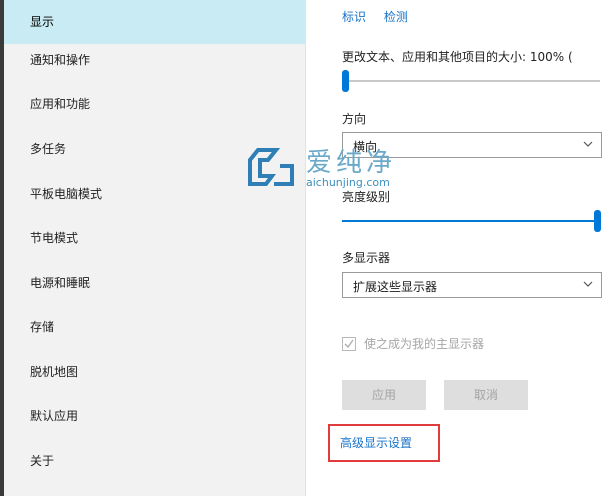 This screenshot has width=603, height=496. What do you see at coordinates (345, 81) in the screenshot?
I see `scale-slider-thumb` at bounding box center [345, 81].